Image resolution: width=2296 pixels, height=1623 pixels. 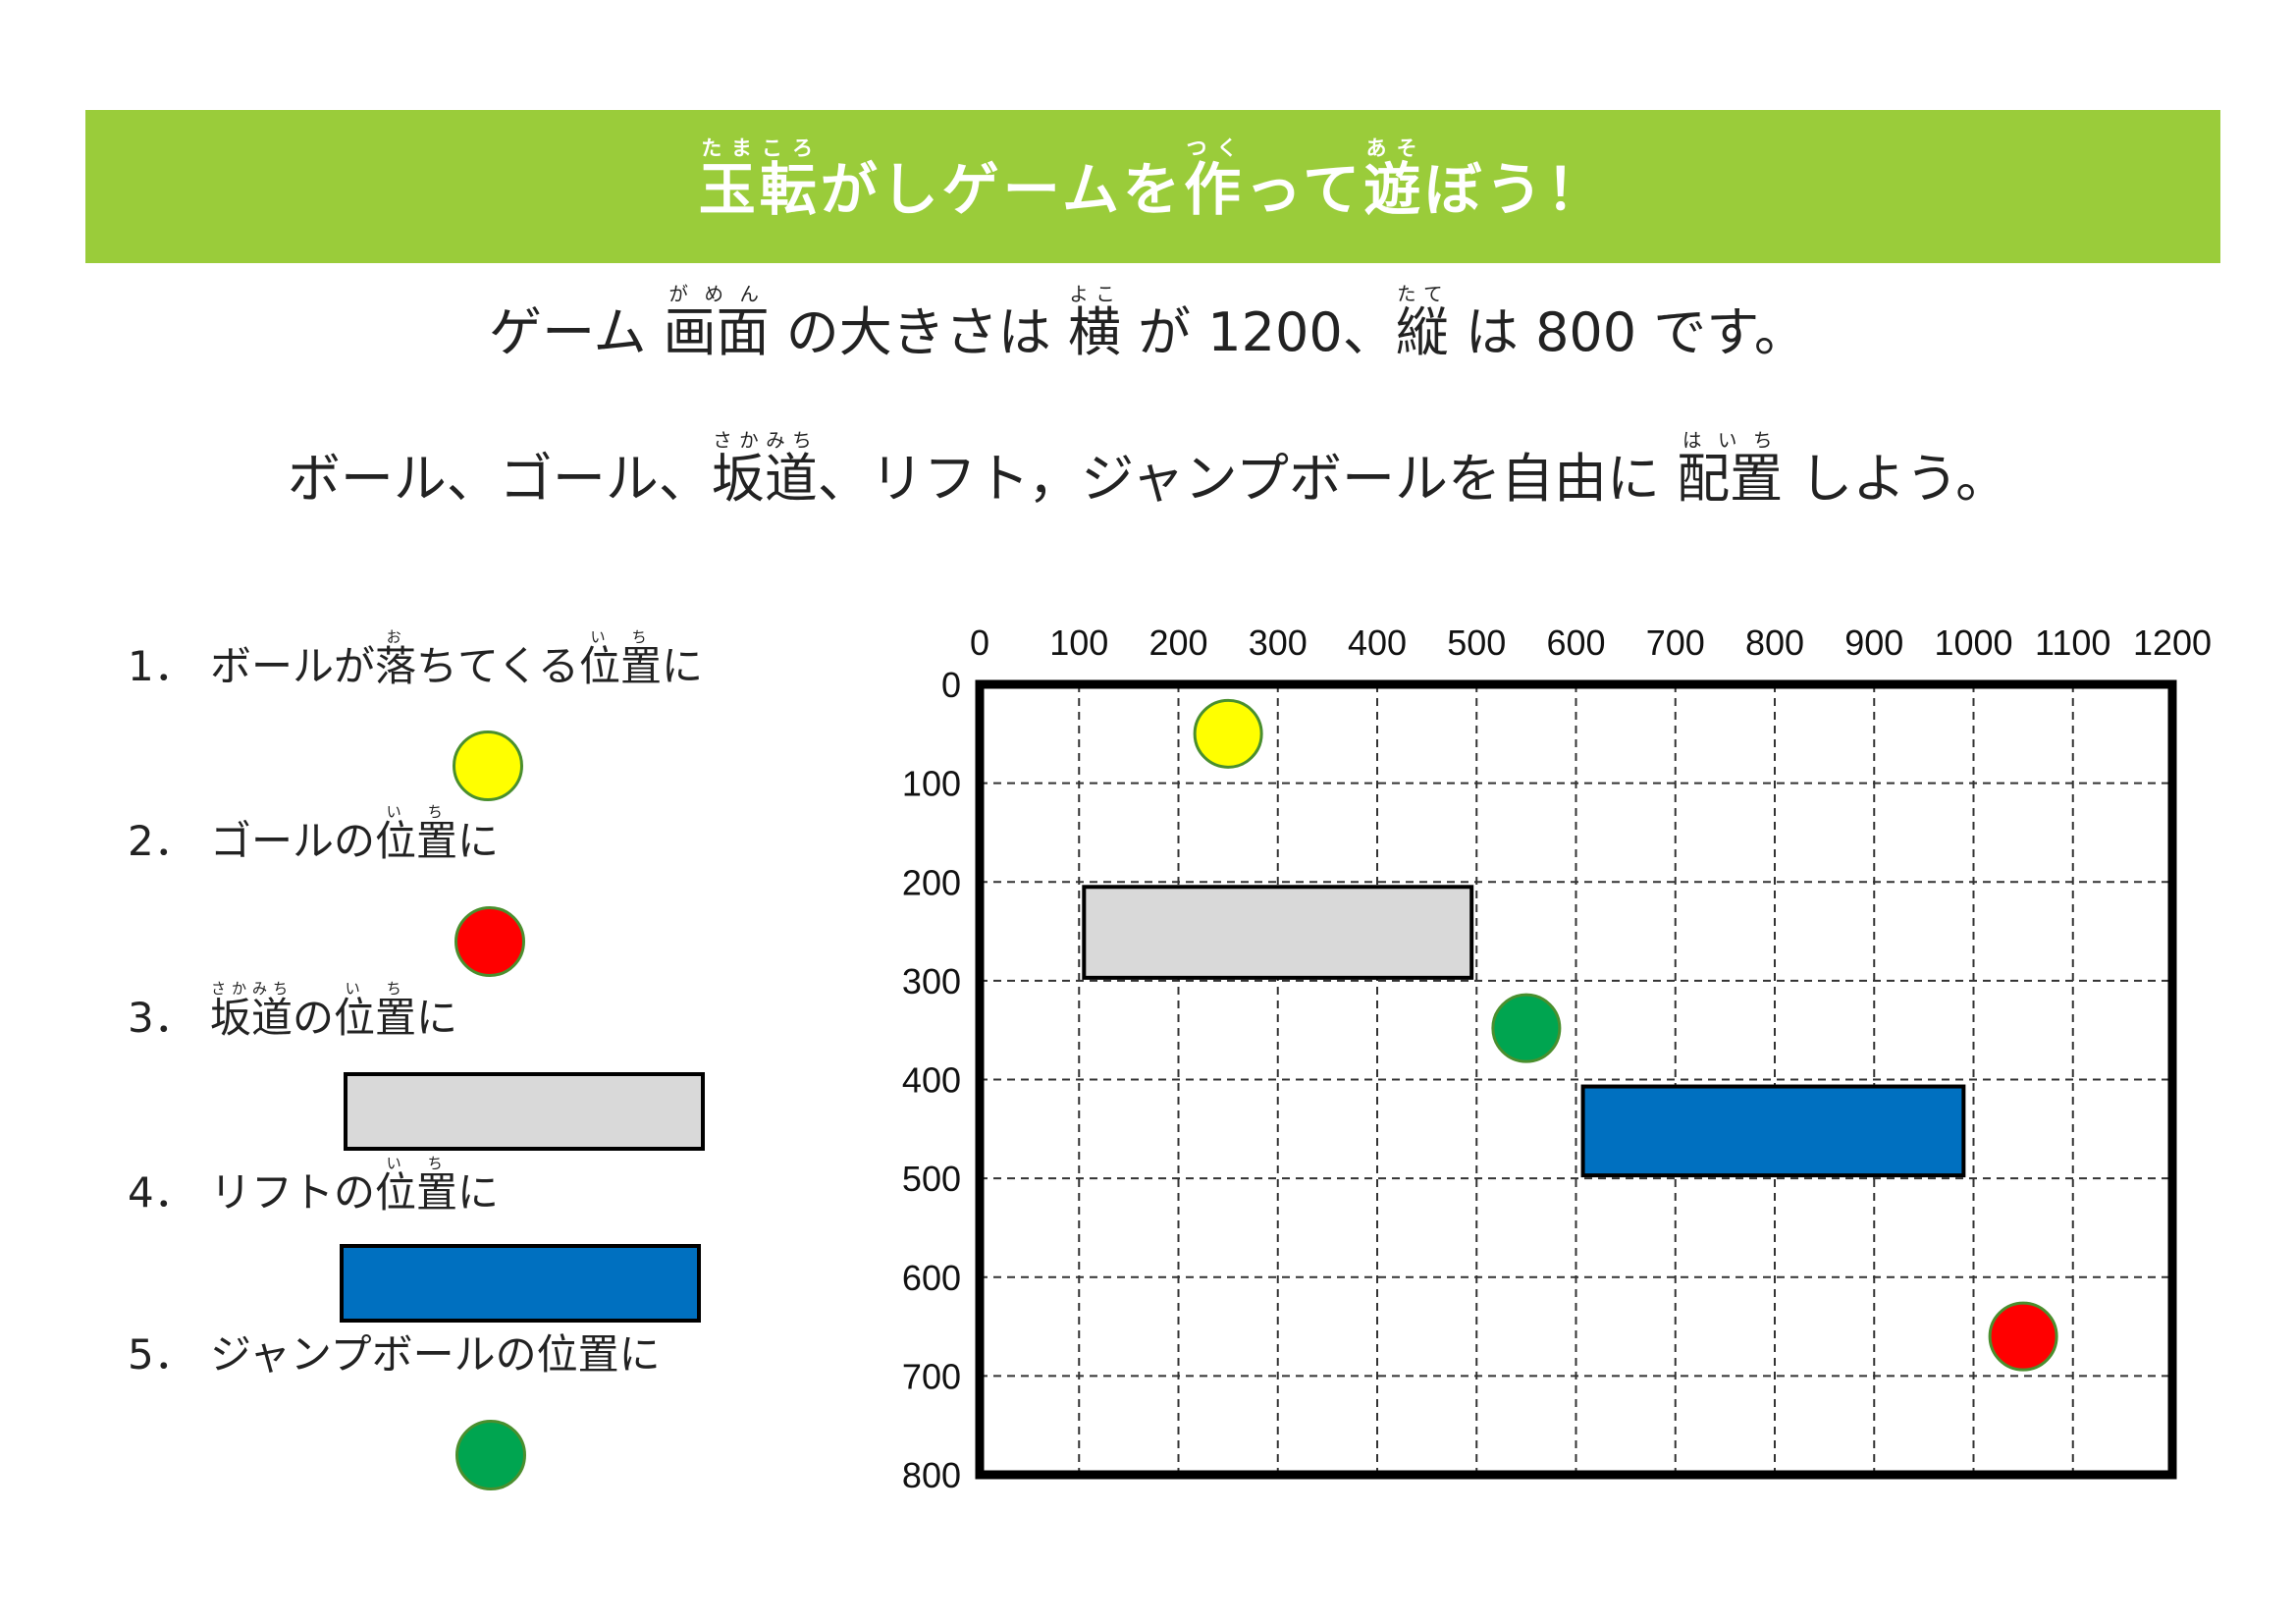 I want to click on step-1-c: に, so click(x=682, y=666).